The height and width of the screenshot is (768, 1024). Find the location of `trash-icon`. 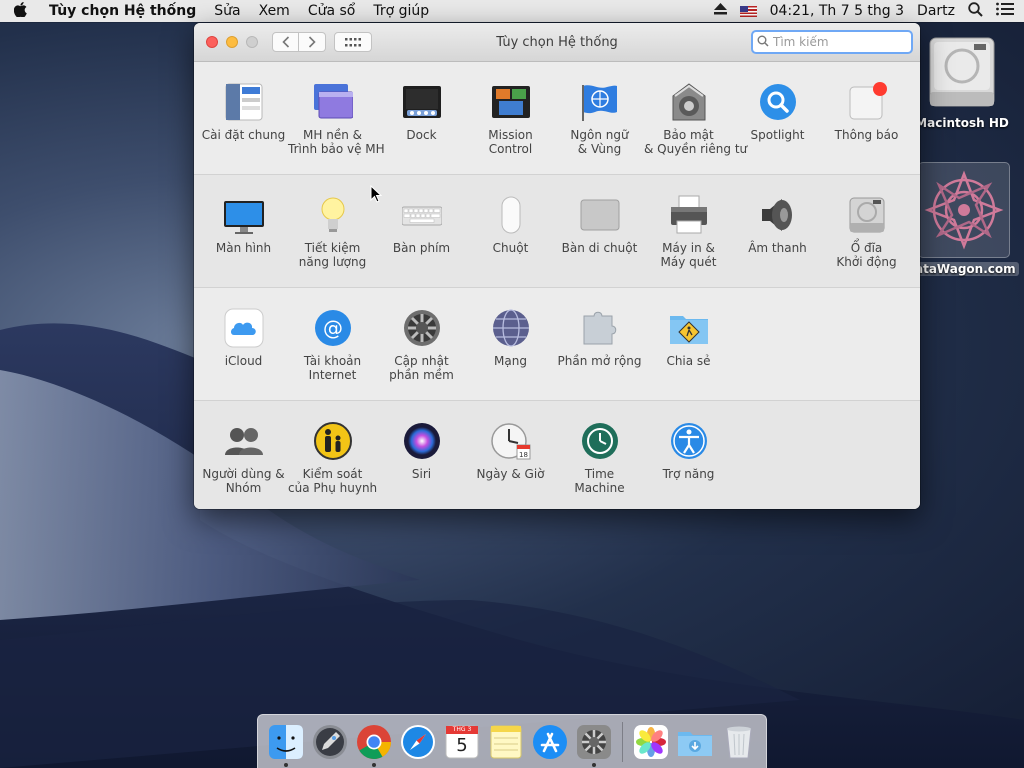

trash-icon is located at coordinates (739, 742).